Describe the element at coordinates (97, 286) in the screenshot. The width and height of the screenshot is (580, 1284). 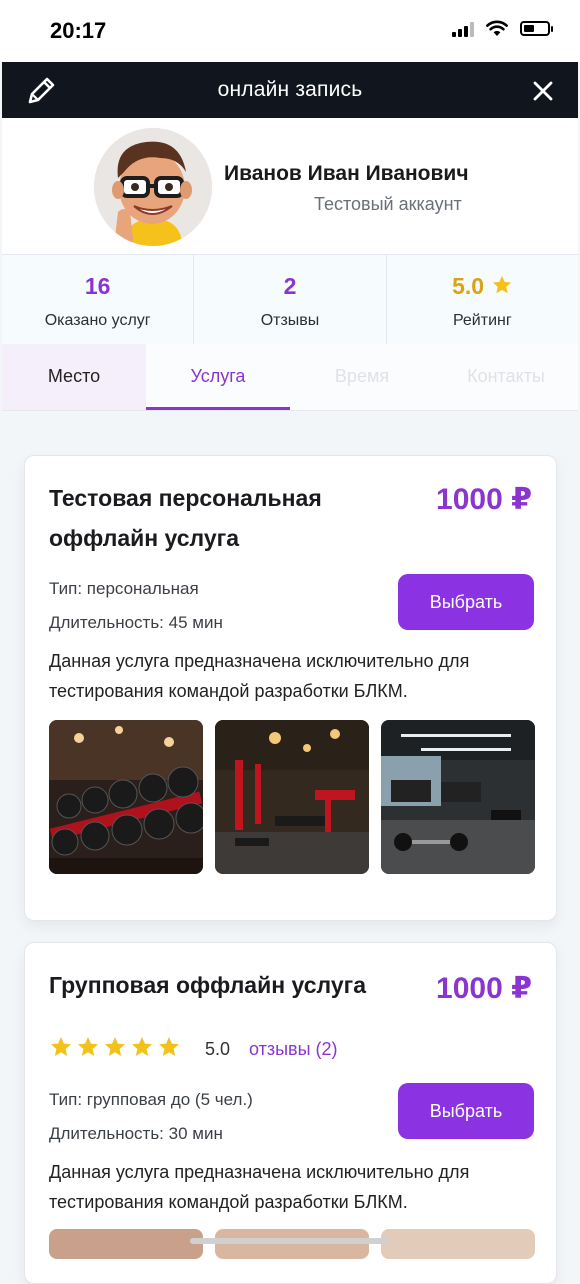
I see `stat-value: 16` at that location.